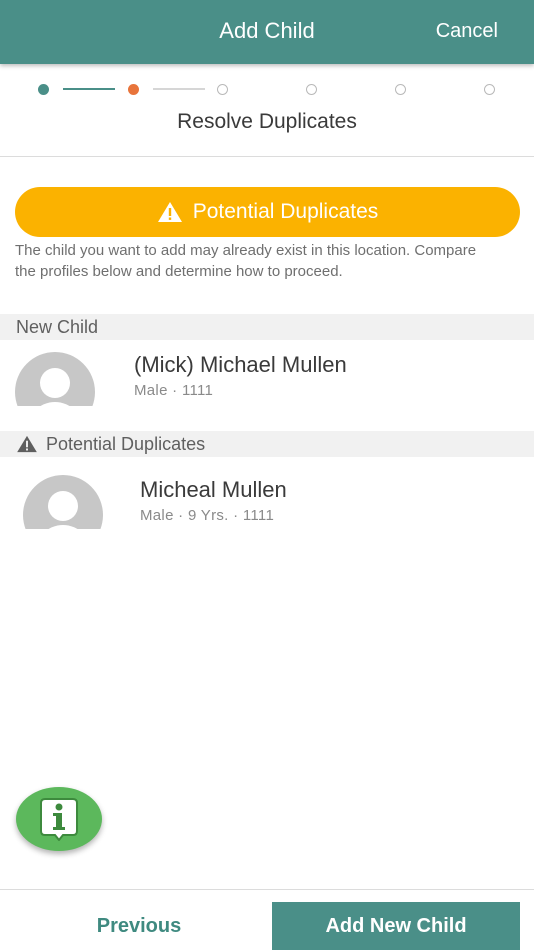 The image size is (534, 950). Describe the element at coordinates (285, 211) in the screenshot. I see `banner-label: Potential Duplicates` at that location.